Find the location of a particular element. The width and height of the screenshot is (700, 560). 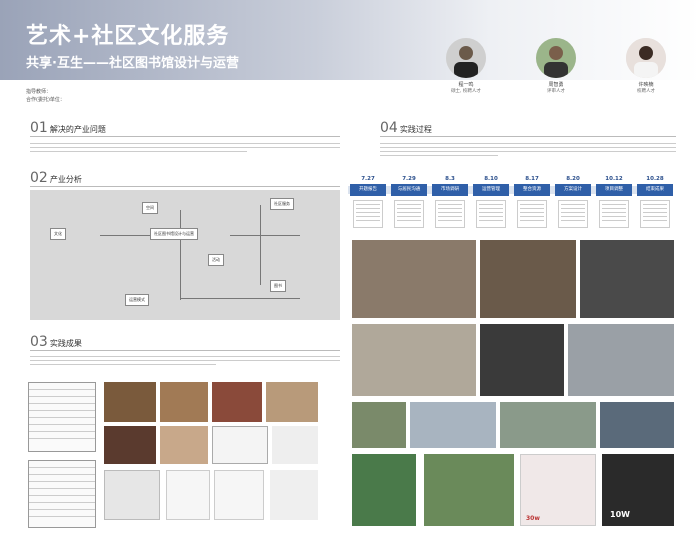

section-number: 04 is located at coordinates (389, 128).